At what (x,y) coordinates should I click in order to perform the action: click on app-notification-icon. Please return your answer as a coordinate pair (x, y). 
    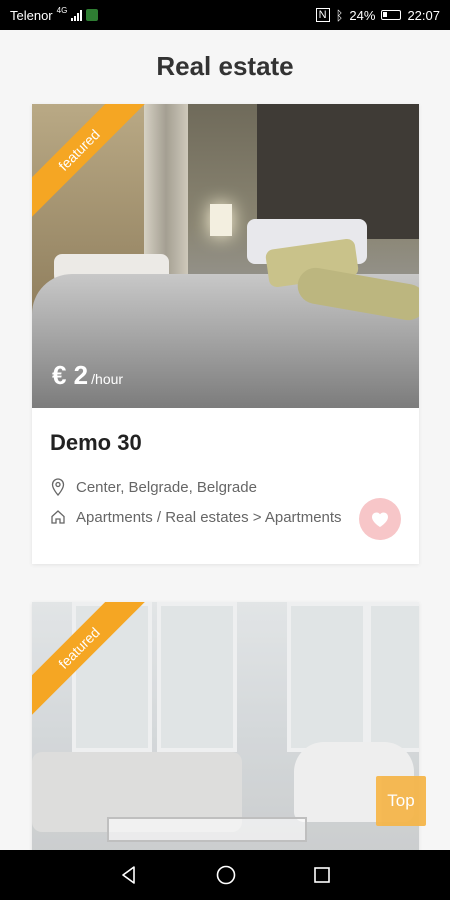
    Looking at the image, I should click on (92, 15).